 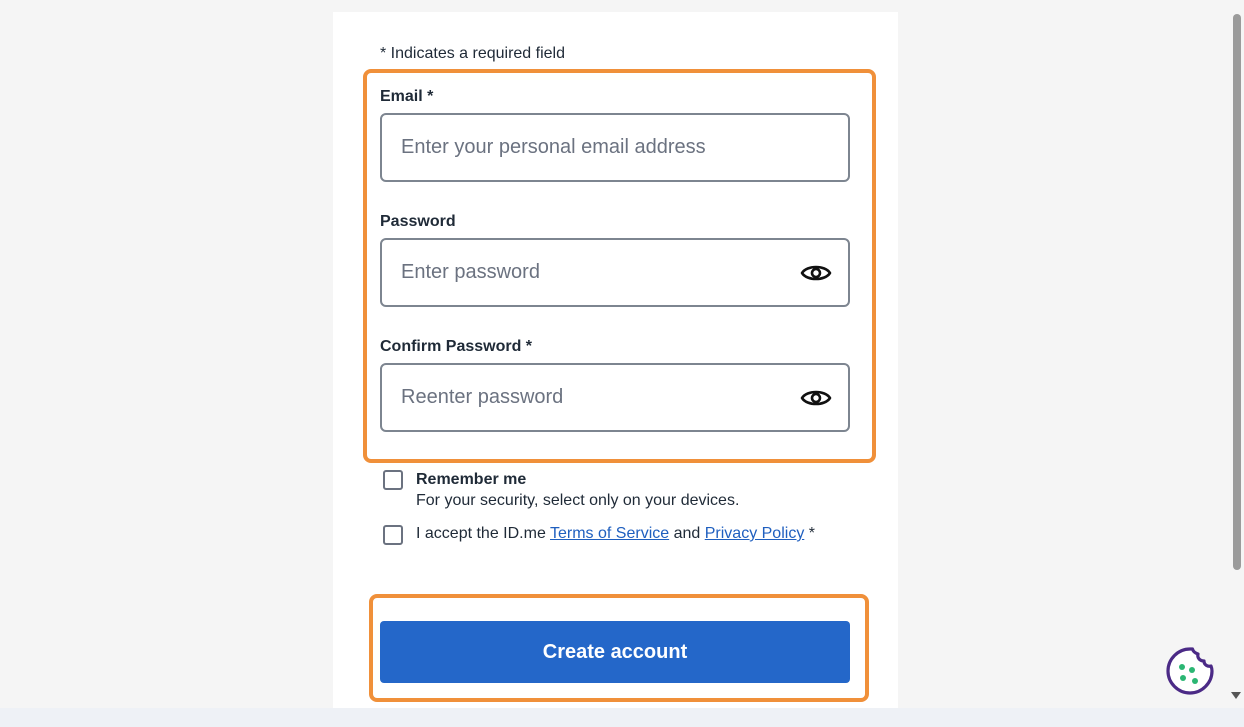 What do you see at coordinates (809, 533) in the screenshot?
I see `terms-required-mark: *` at bounding box center [809, 533].